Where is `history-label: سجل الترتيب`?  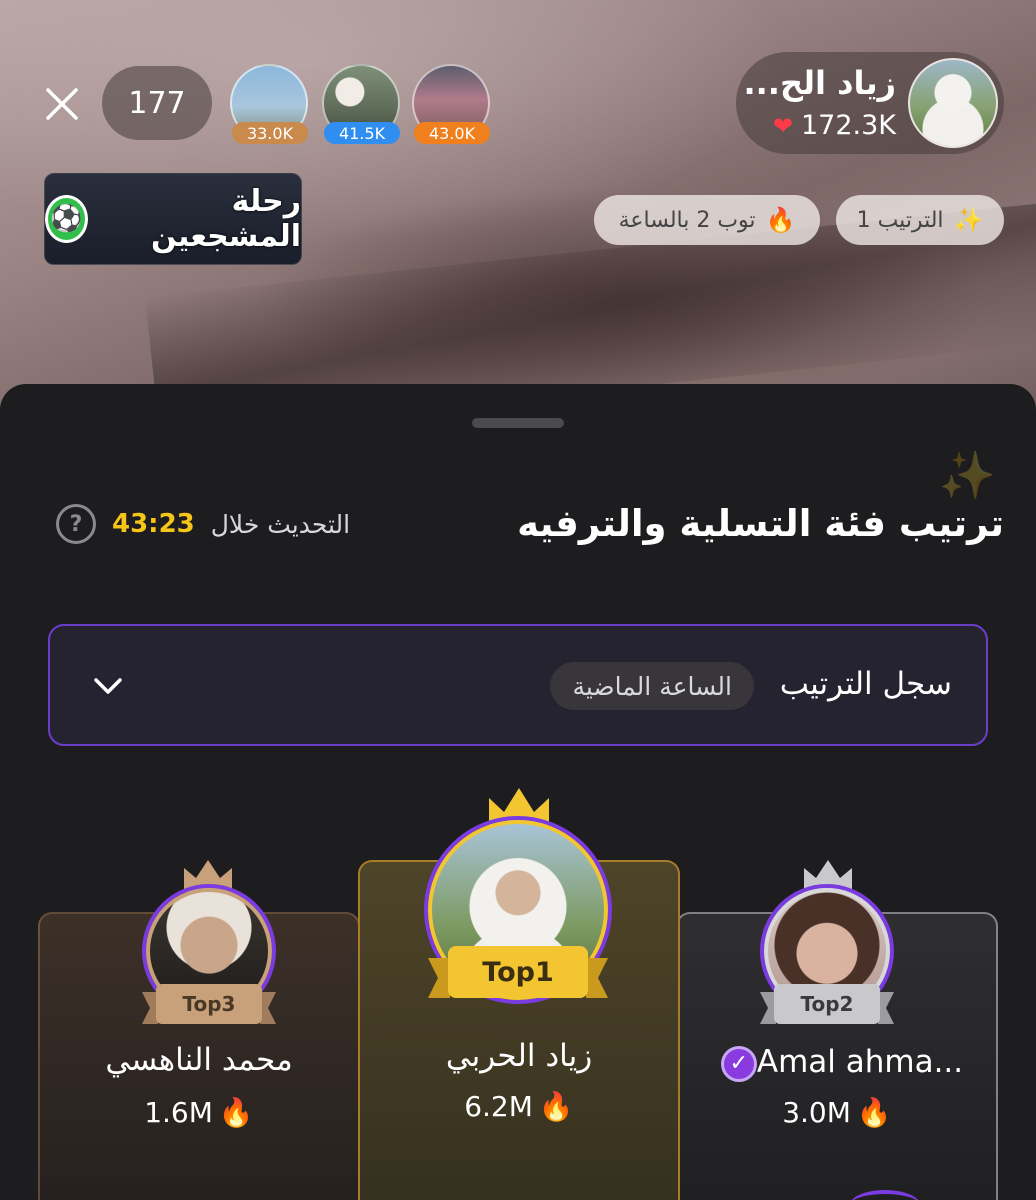
history-label: سجل الترتيب is located at coordinates (865, 684).